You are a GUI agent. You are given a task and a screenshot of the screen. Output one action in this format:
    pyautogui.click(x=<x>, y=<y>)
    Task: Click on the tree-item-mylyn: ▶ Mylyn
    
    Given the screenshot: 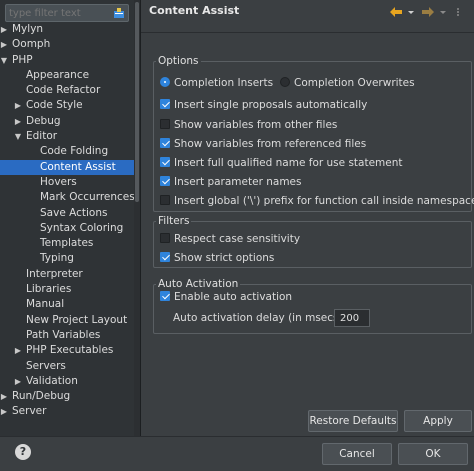 What is the action you would take?
    pyautogui.click(x=67, y=29)
    